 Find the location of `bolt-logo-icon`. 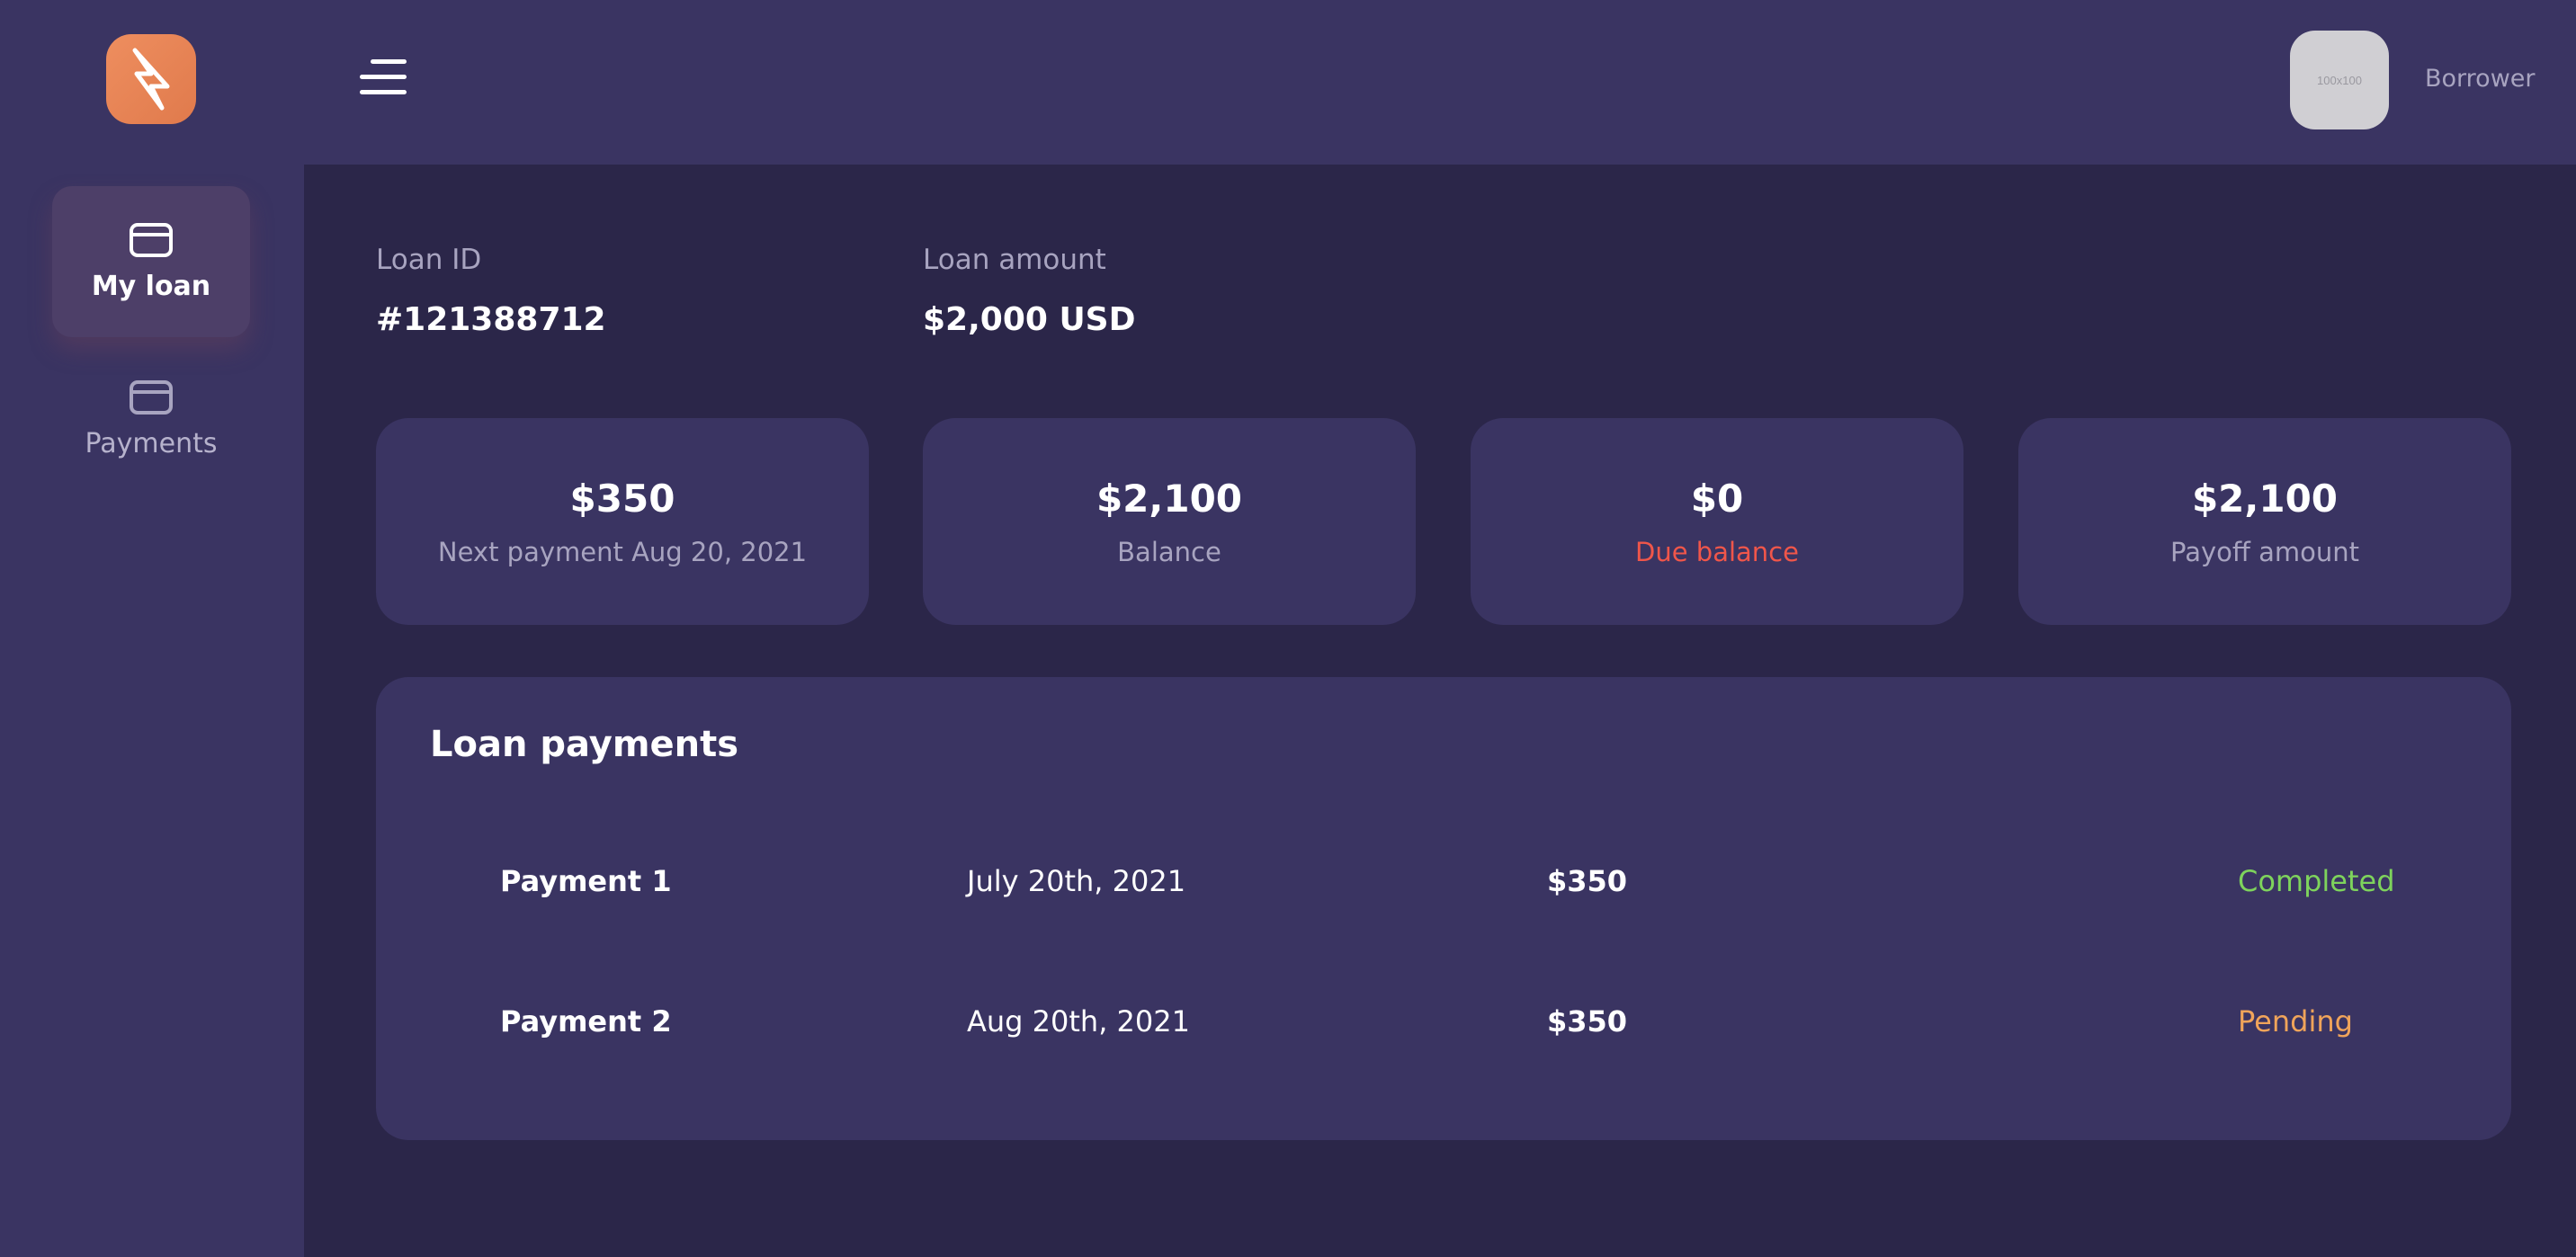

bolt-logo-icon is located at coordinates (151, 79).